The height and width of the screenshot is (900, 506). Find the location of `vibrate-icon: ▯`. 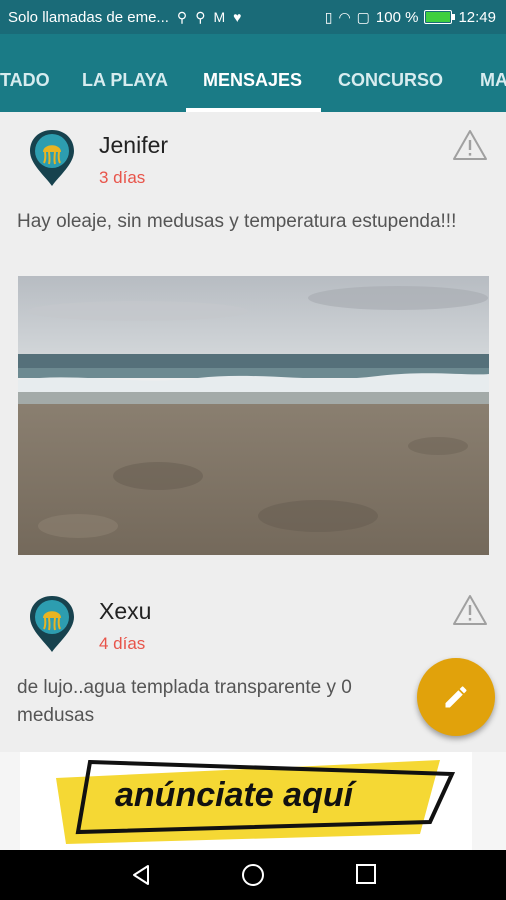

vibrate-icon: ▯ is located at coordinates (328, 17).